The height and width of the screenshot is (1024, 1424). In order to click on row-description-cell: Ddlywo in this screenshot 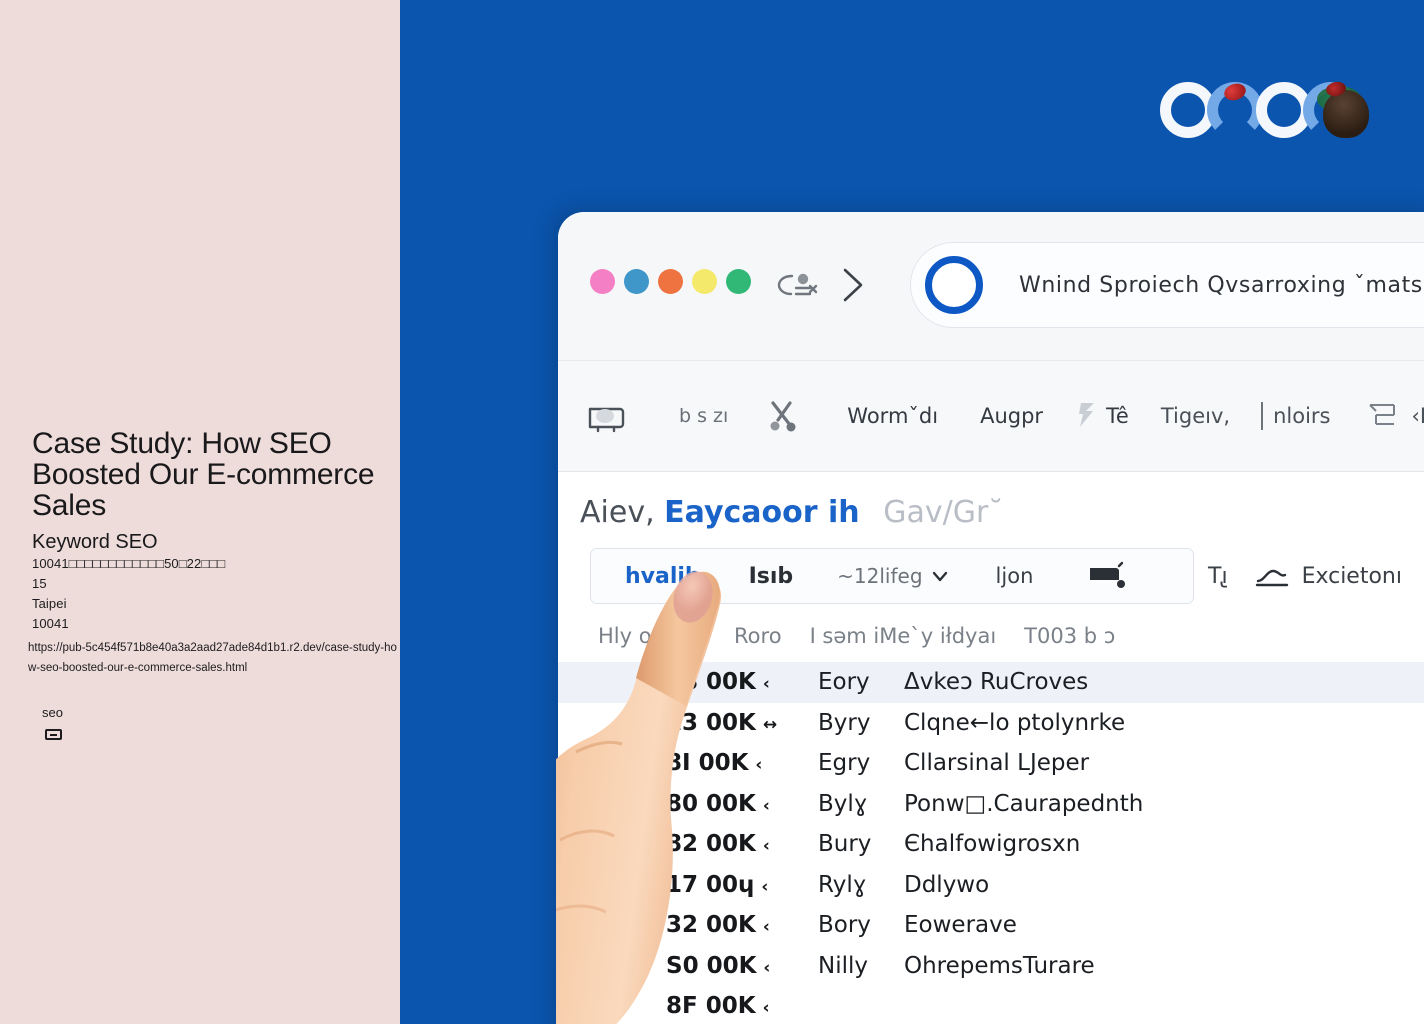, I will do `click(947, 884)`.